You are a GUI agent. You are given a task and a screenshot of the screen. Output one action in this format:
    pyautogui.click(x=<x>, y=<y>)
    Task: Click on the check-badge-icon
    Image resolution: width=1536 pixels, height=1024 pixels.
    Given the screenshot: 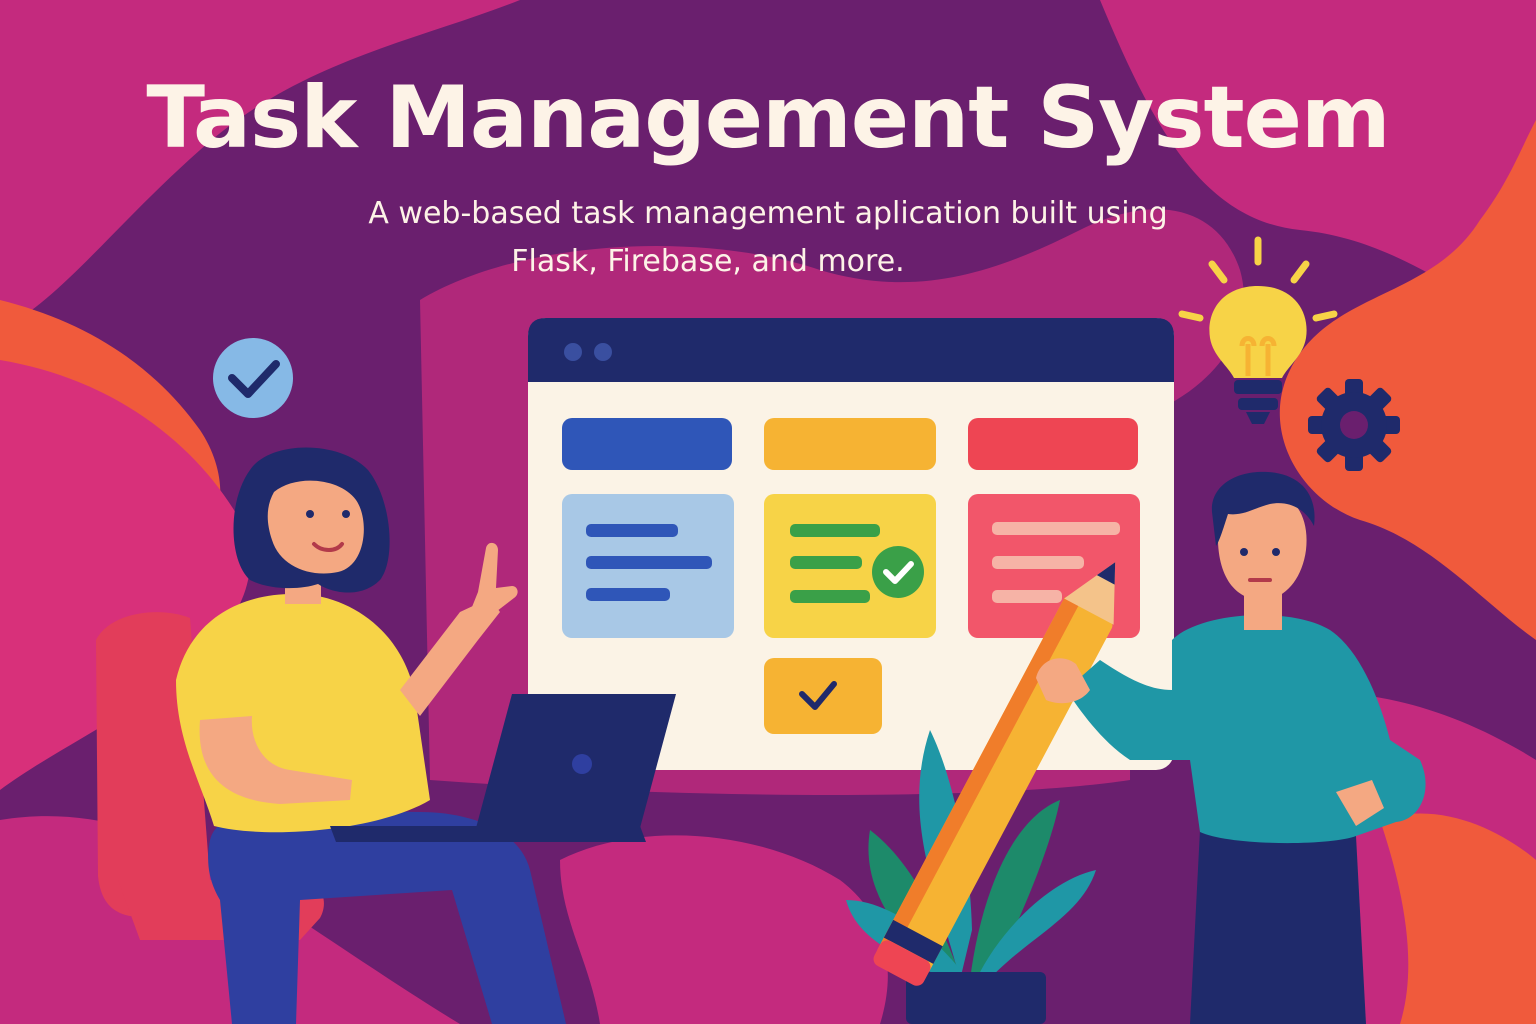 What is the action you would take?
    pyautogui.click(x=253, y=378)
    